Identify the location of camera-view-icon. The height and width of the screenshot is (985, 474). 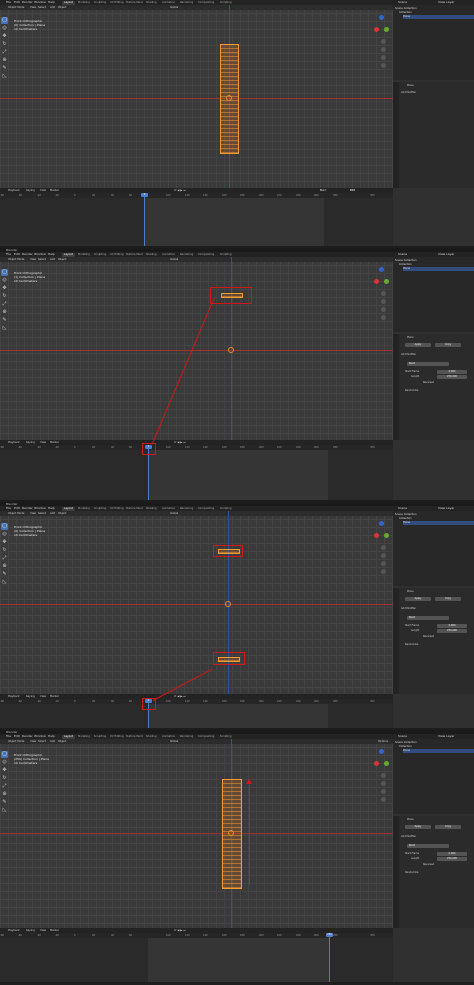
(383, 563).